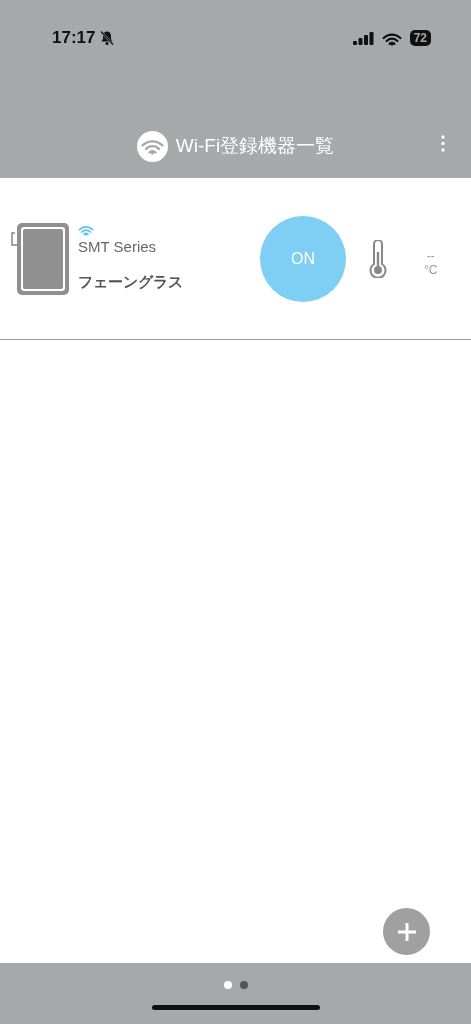  Describe the element at coordinates (255, 145) in the screenshot. I see `screen-title: Wi-Fi登録機器一覧` at that location.